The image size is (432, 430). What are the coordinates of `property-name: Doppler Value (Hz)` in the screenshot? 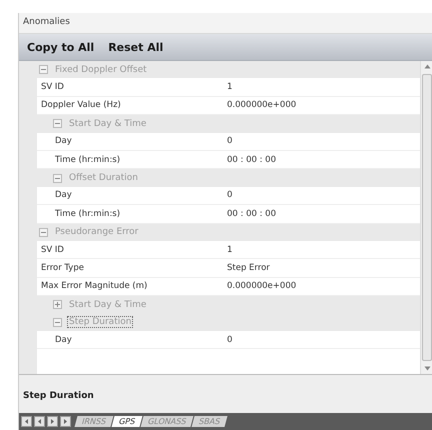 It's located at (81, 105).